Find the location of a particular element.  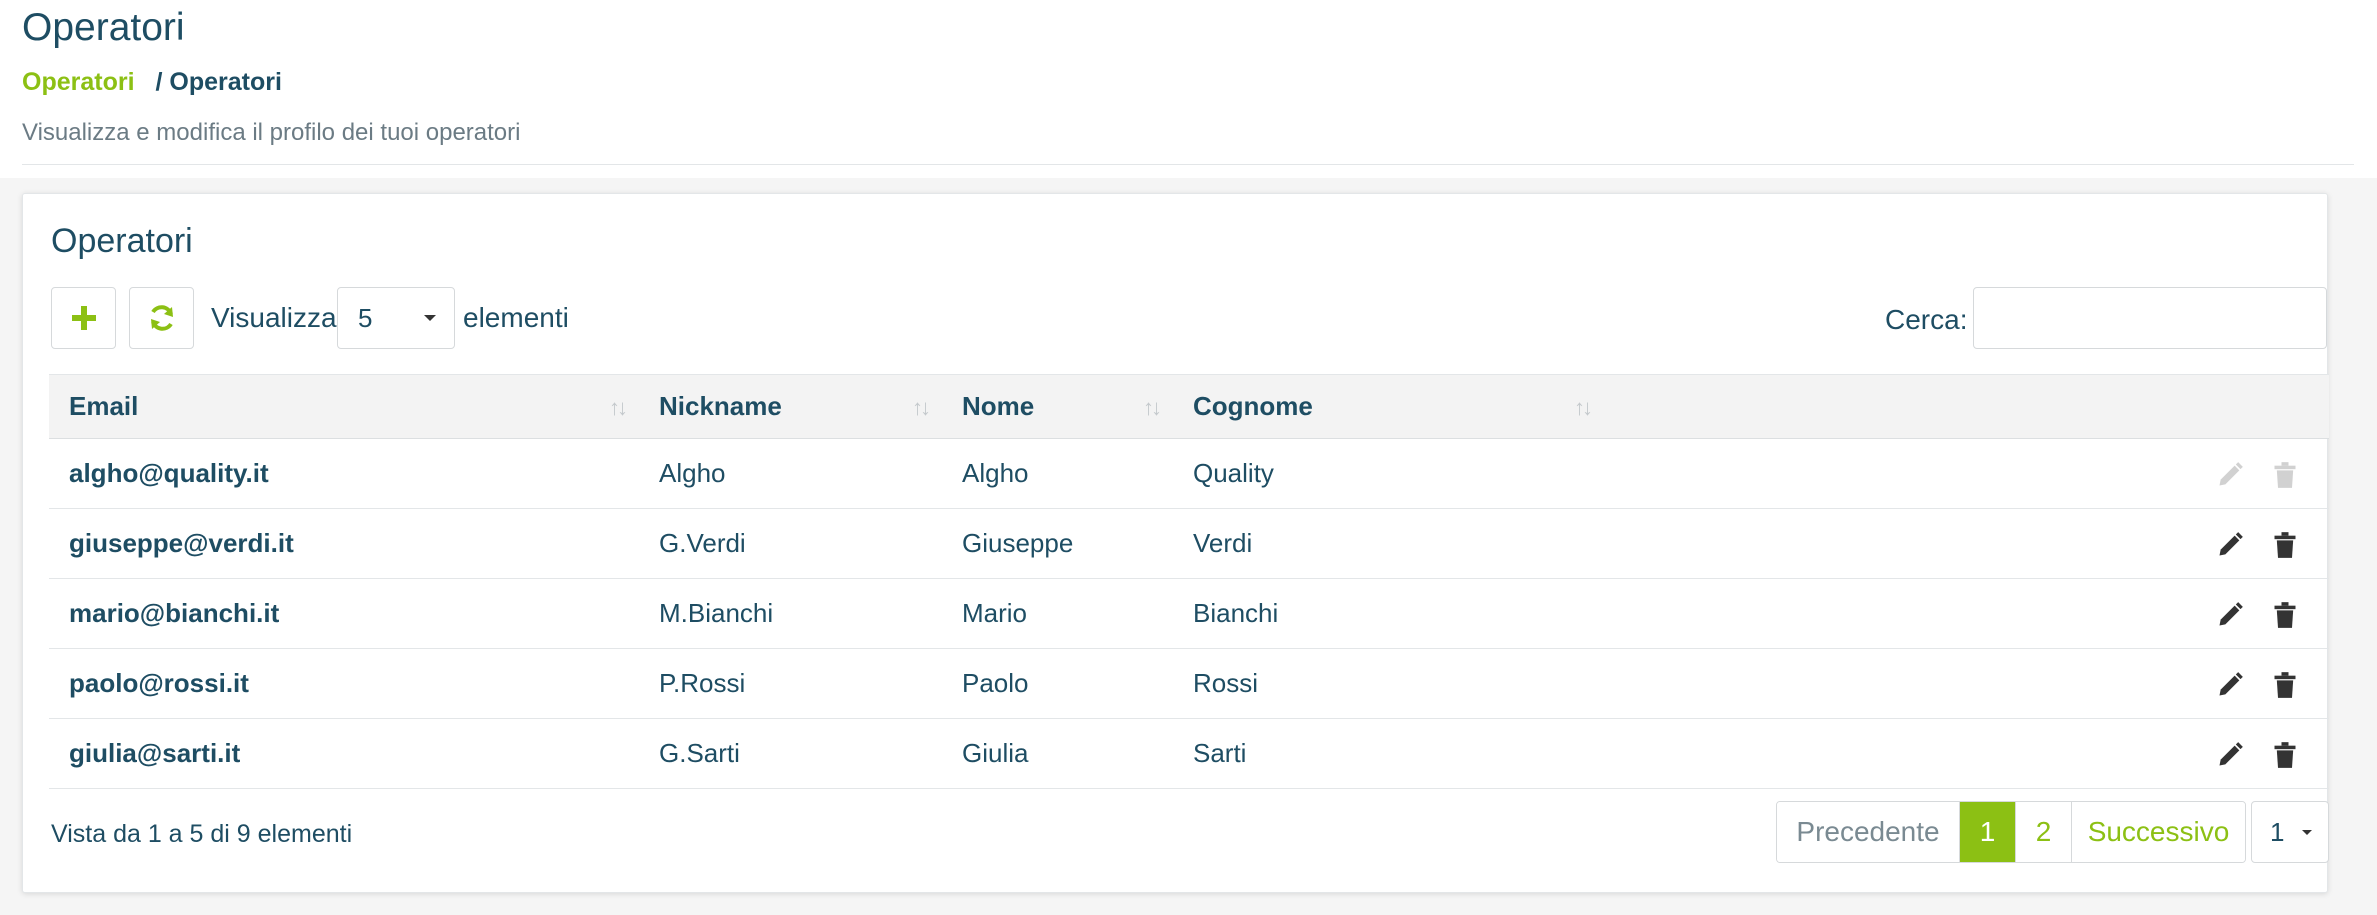

table-row: giulia@sarti.it G.Sarti Giulia Sarti is located at coordinates (1189, 754).